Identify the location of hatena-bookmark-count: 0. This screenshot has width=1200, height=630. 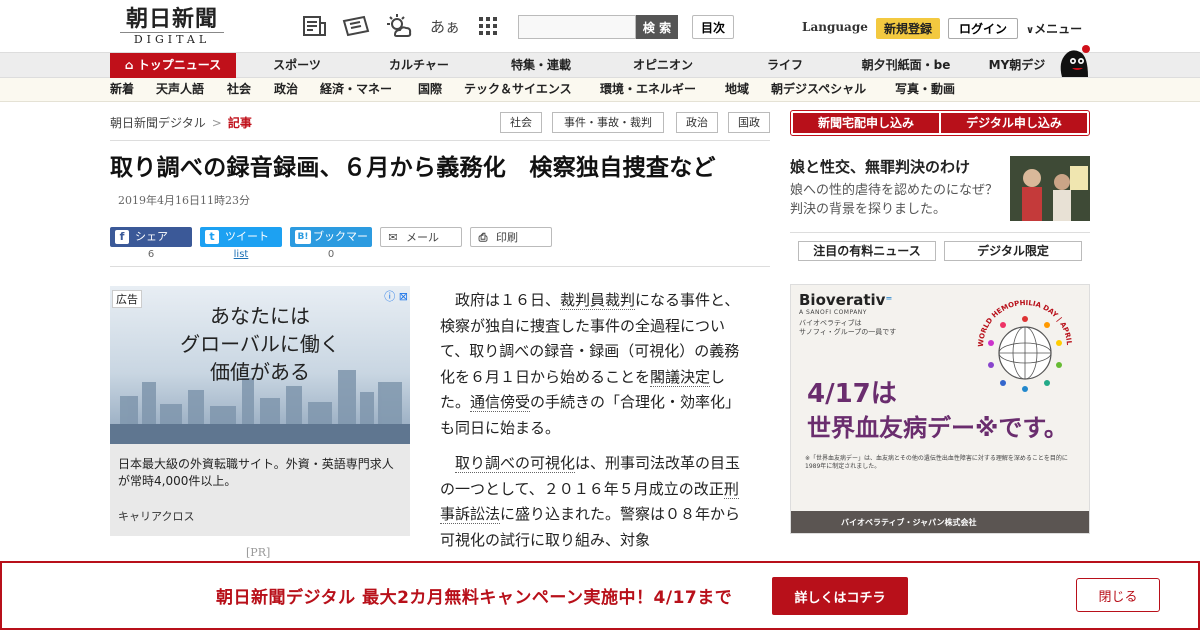
(331, 254).